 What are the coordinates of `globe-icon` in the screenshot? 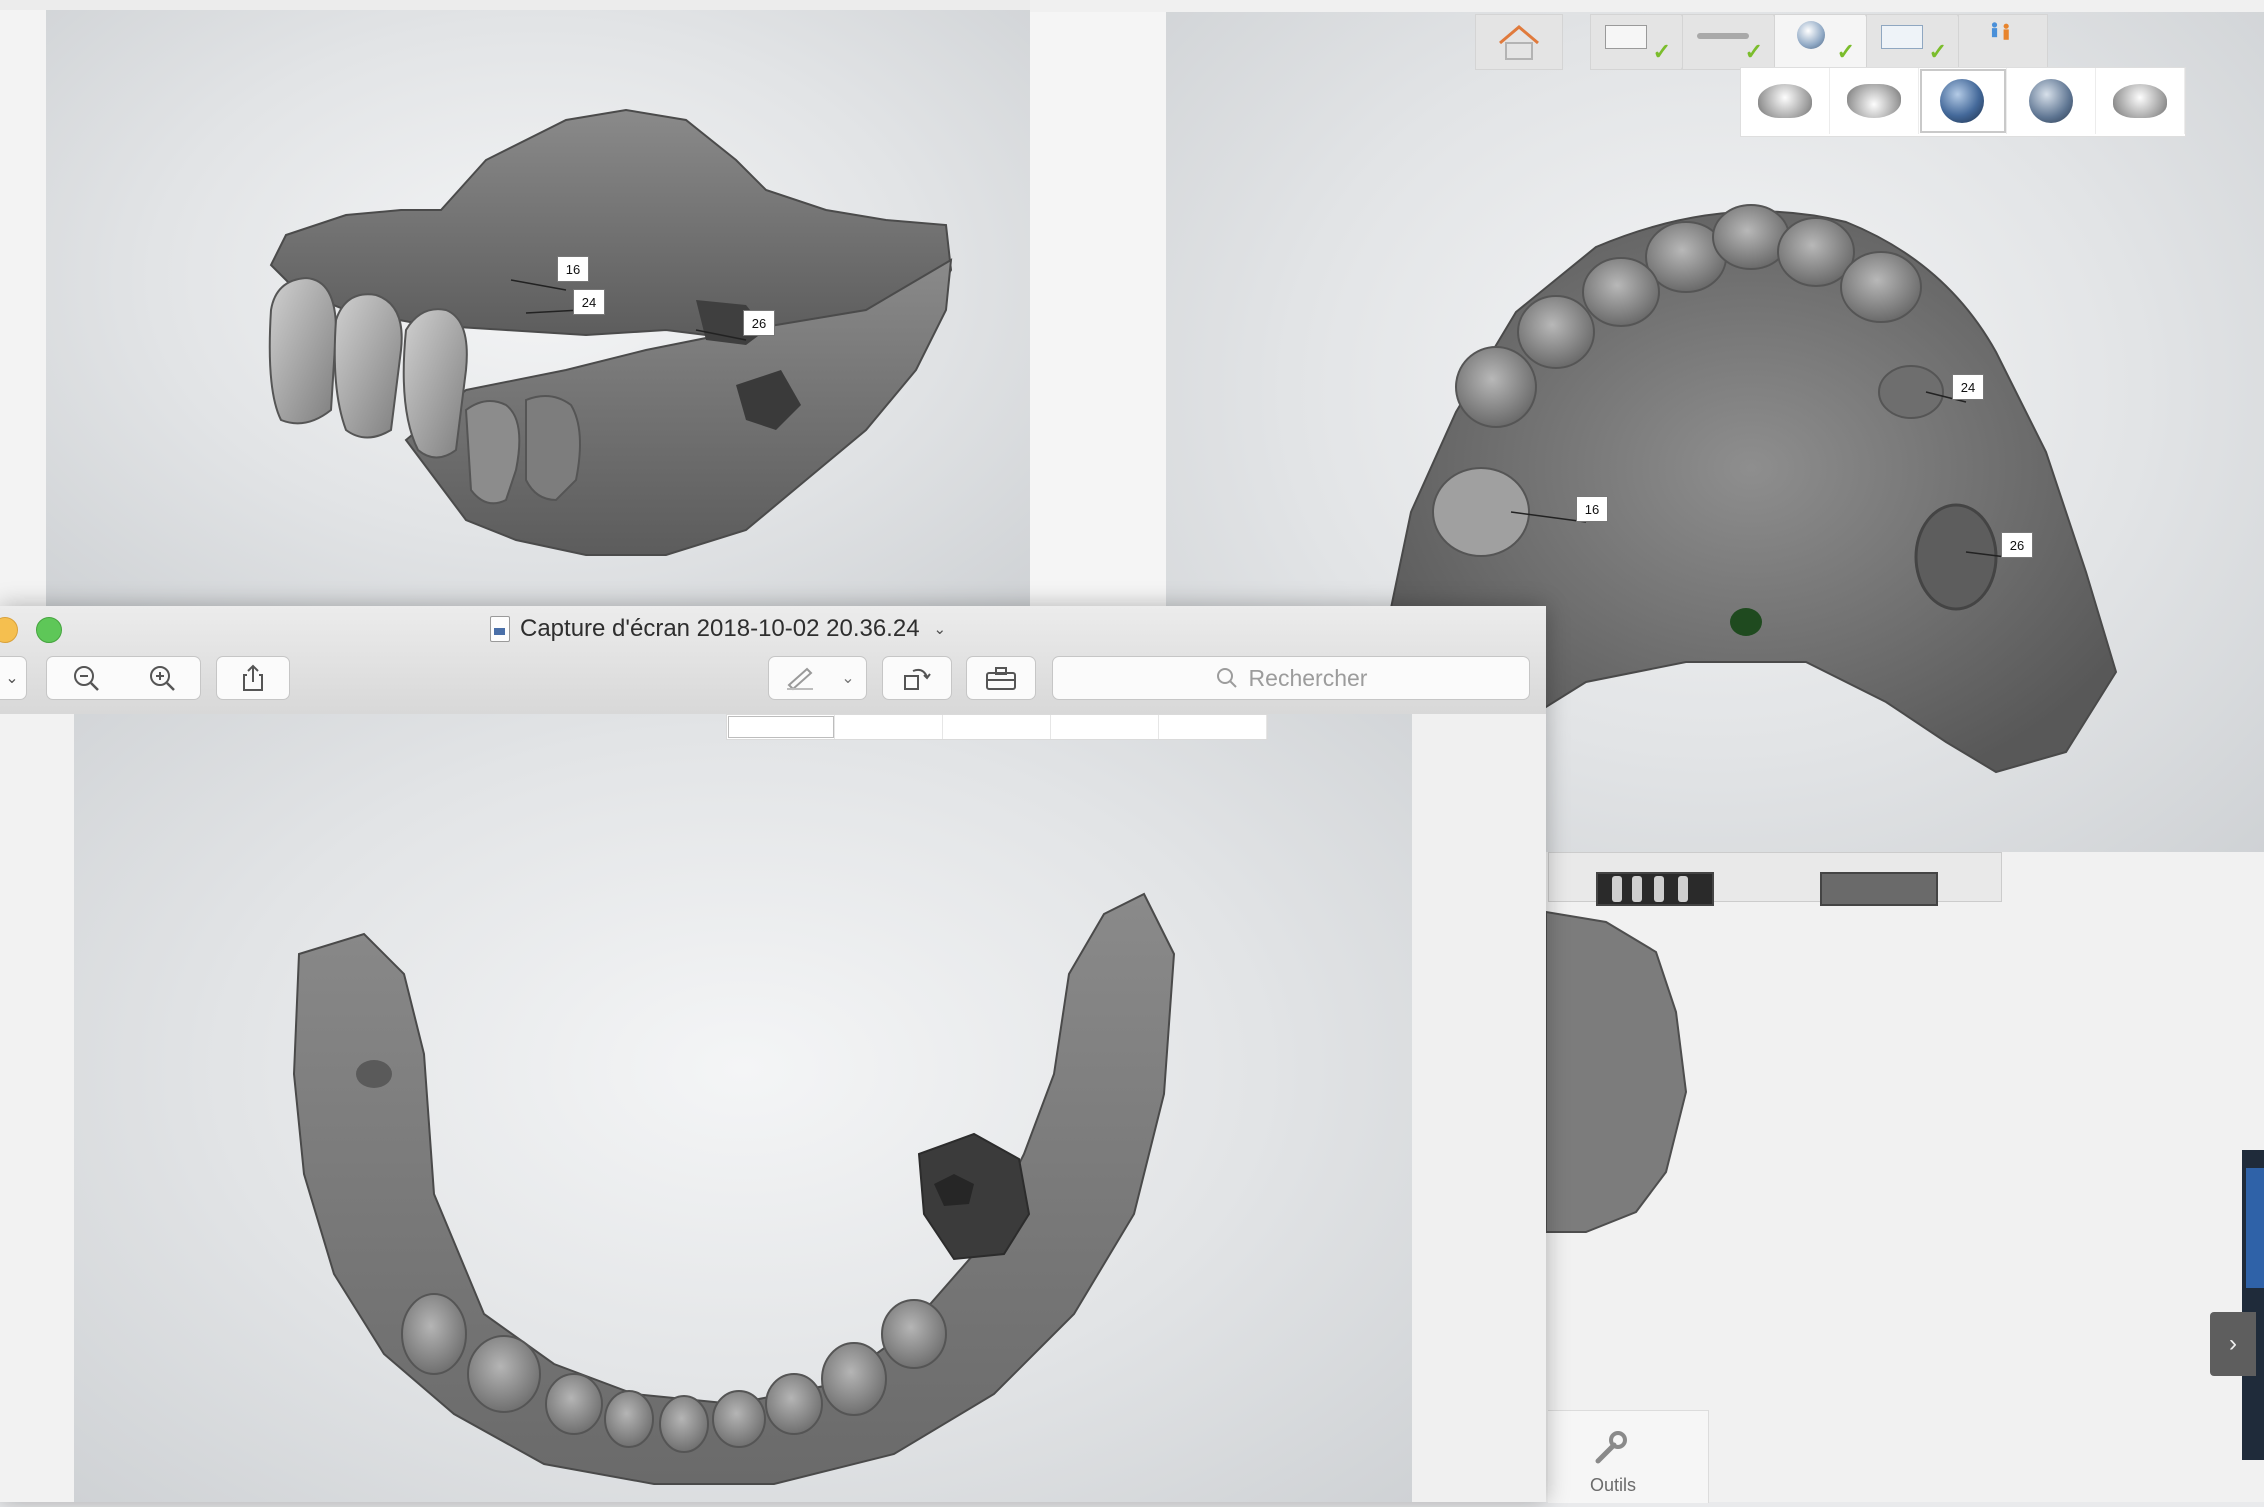 It's located at (2051, 101).